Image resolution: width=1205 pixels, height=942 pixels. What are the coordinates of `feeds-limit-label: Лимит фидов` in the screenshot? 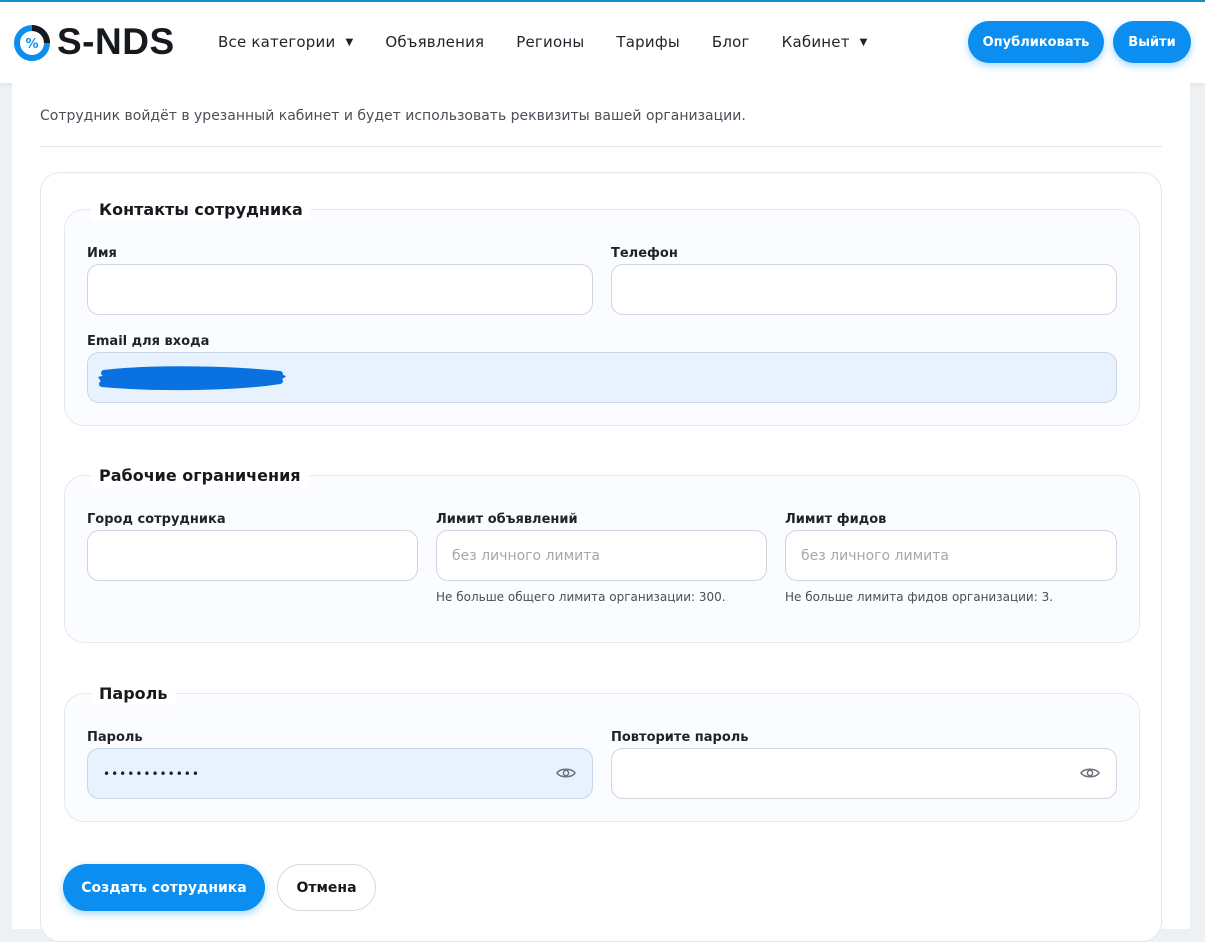 It's located at (836, 519).